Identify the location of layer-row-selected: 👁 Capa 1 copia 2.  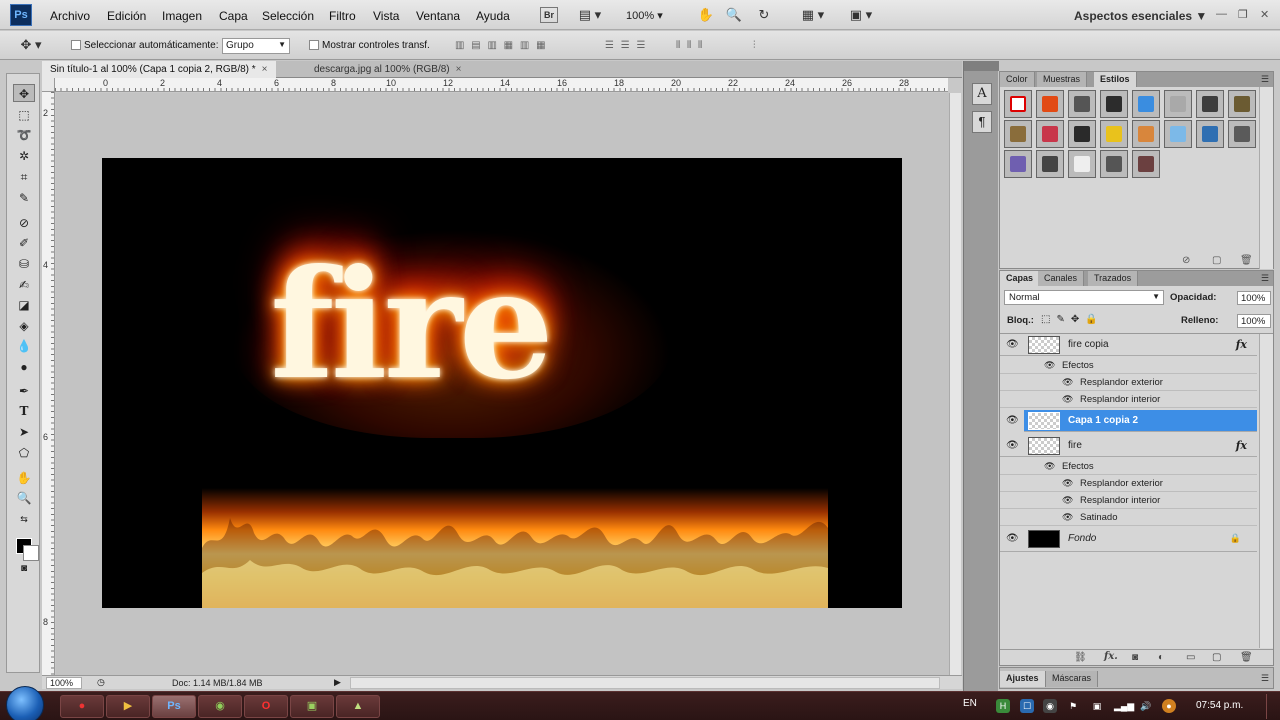
(1128, 421).